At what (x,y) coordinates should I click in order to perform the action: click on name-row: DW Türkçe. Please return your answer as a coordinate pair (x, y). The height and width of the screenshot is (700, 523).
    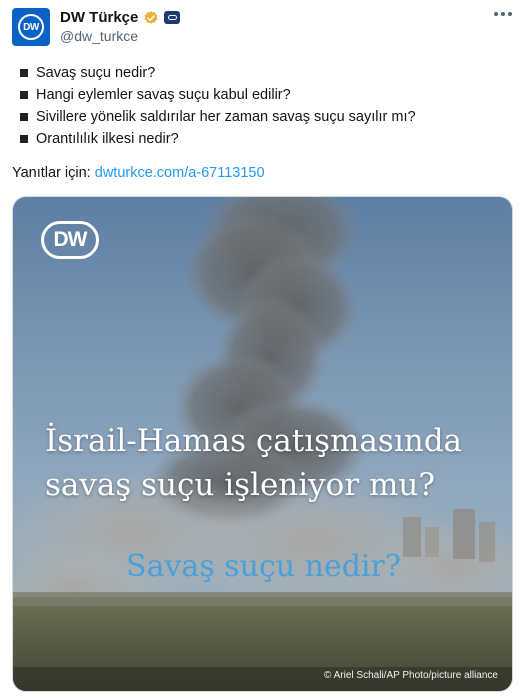
    Looking at the image, I should click on (120, 17).